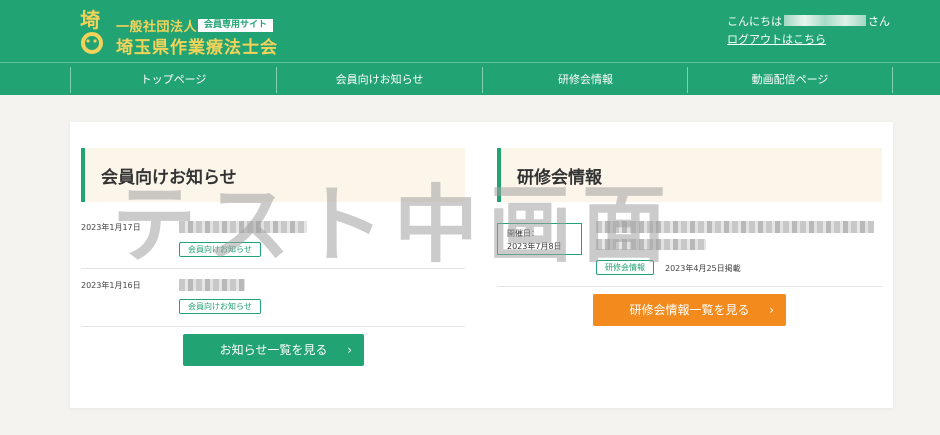 The image size is (940, 435). What do you see at coordinates (197, 45) in the screenshot?
I see `org-name: 埼玉県作業療法士会` at bounding box center [197, 45].